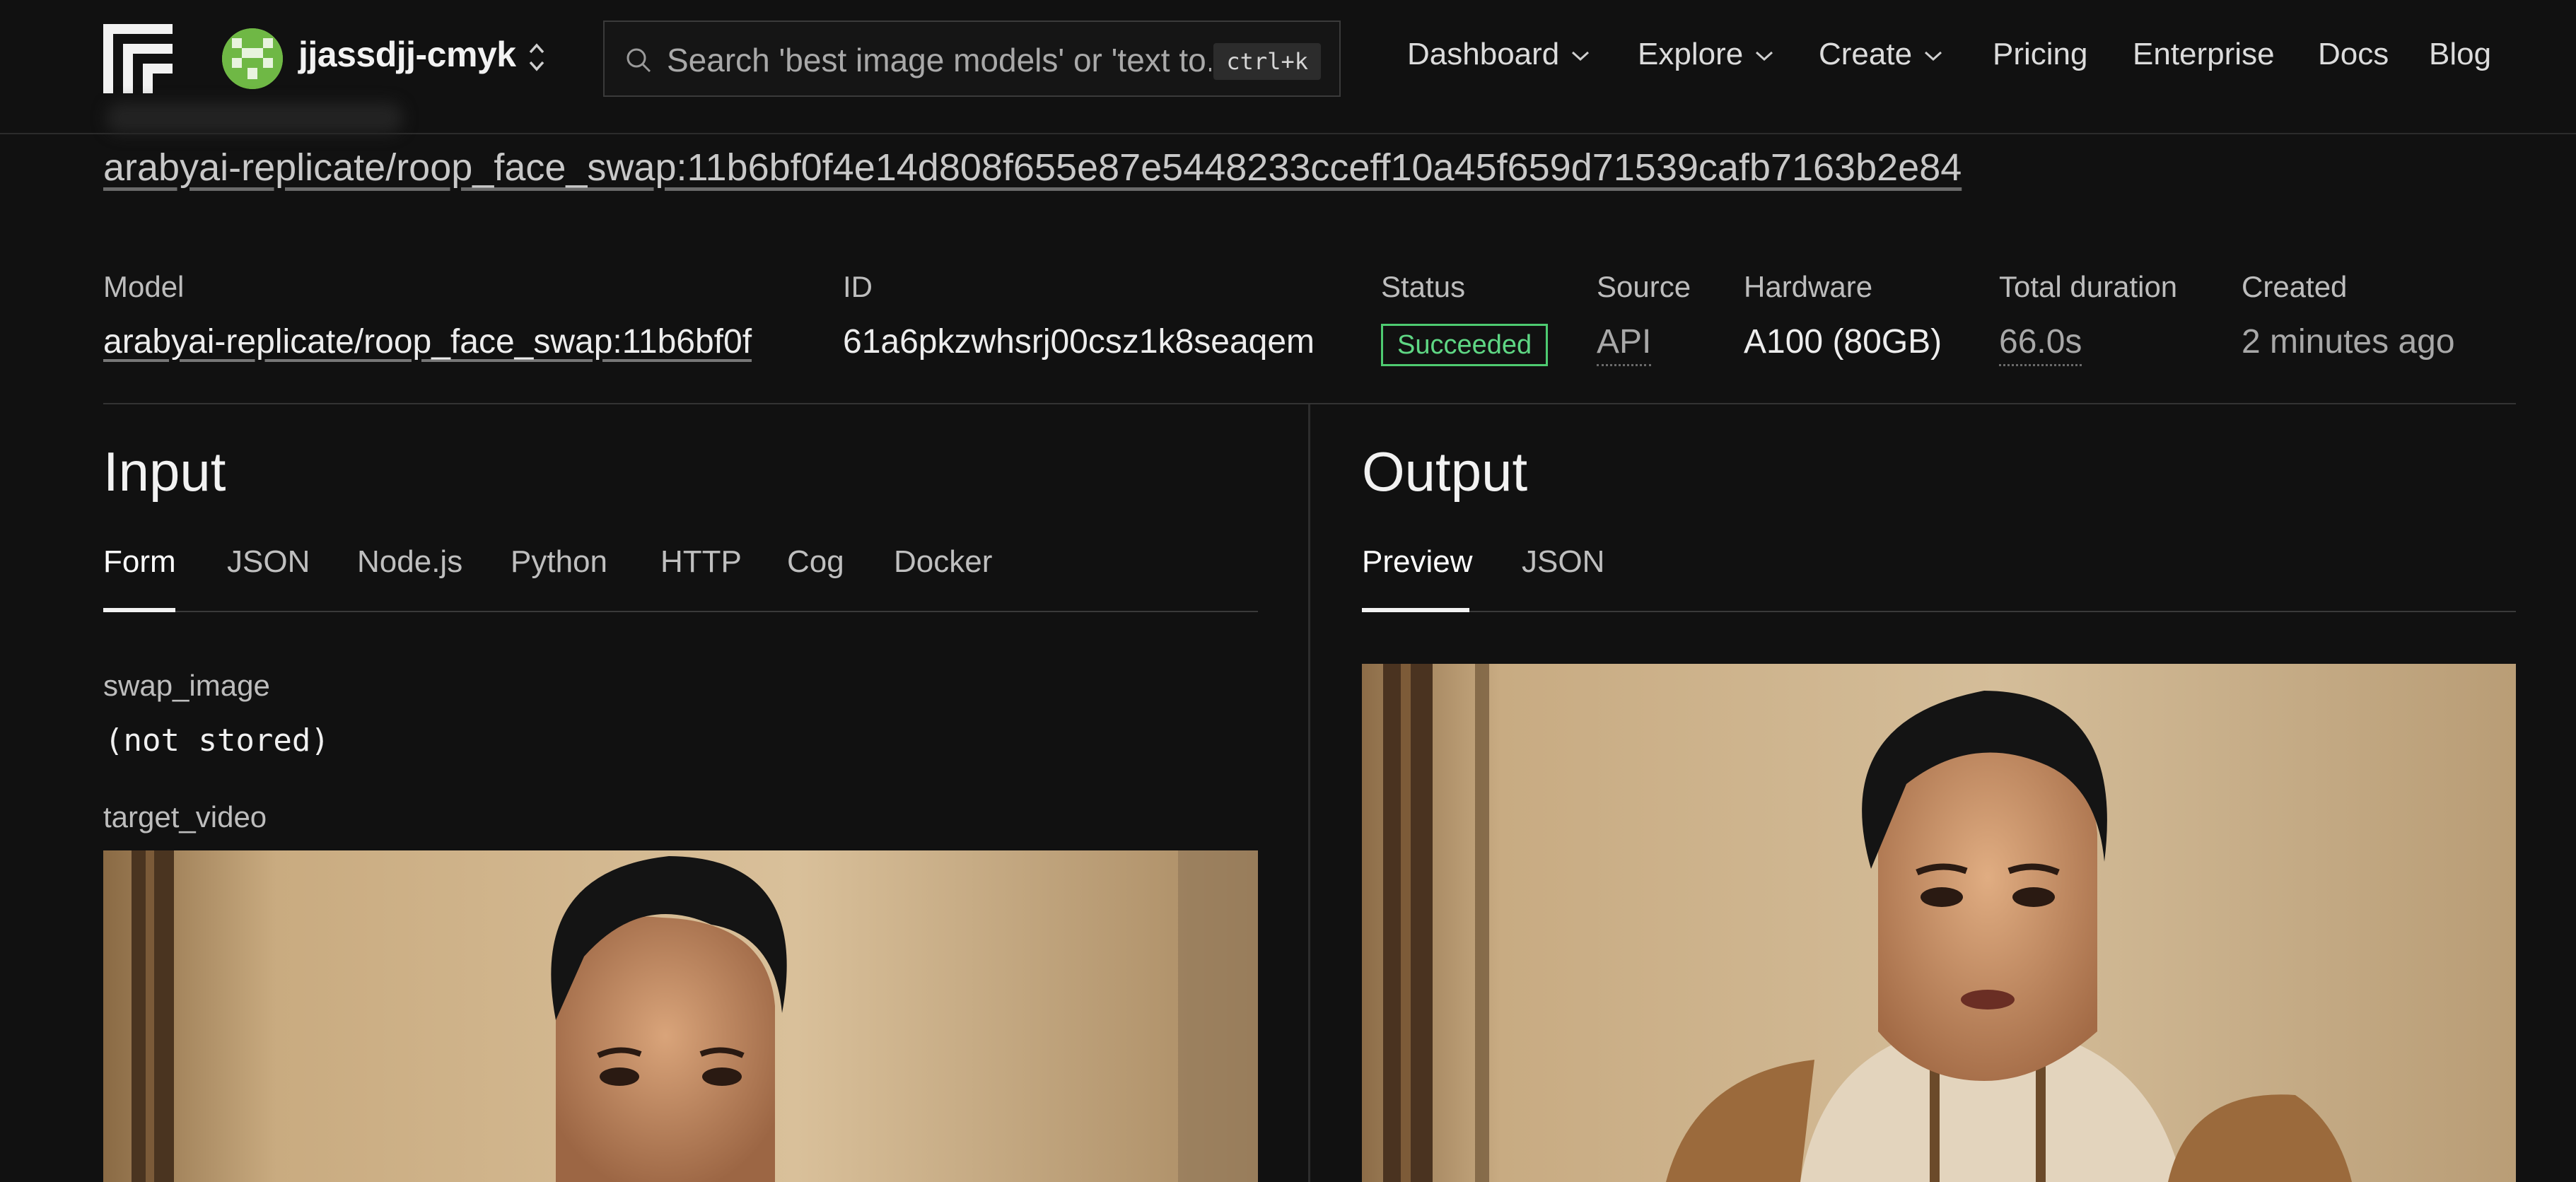 This screenshot has height=1182, width=2576. What do you see at coordinates (680, 1016) in the screenshot?
I see `target-video-player` at bounding box center [680, 1016].